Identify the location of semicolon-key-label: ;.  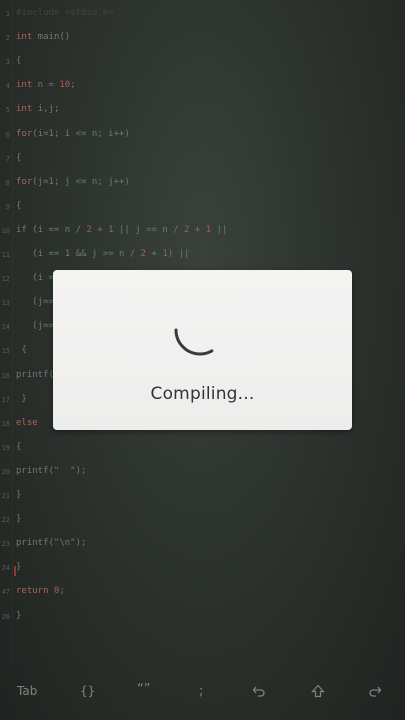
(201, 691).